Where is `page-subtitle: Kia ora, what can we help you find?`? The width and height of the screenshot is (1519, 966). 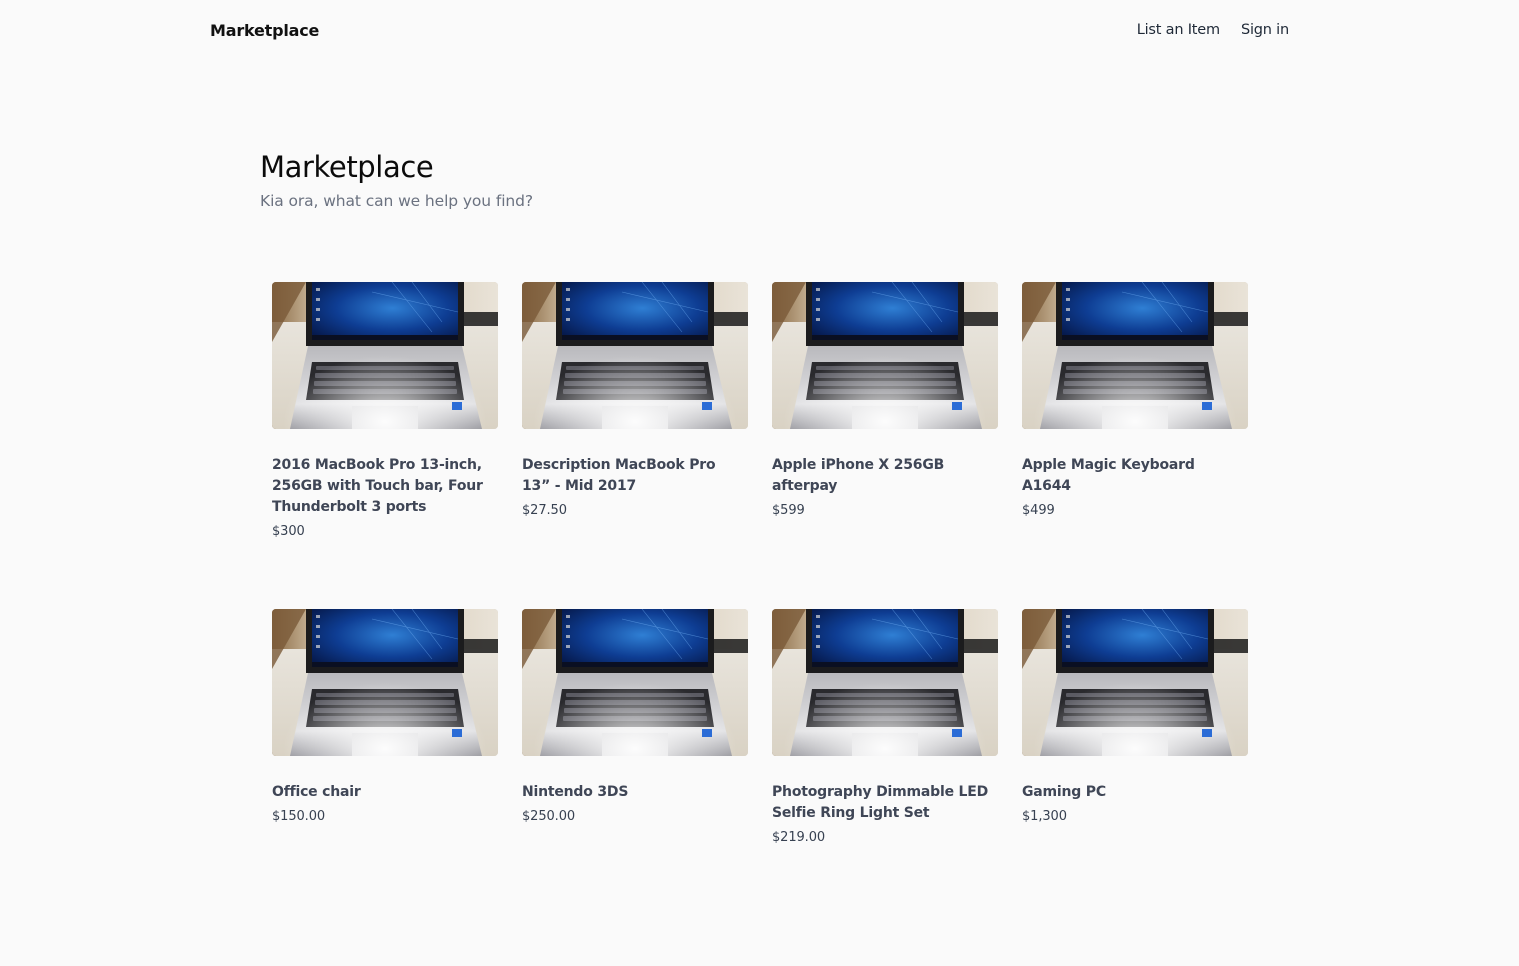
page-subtitle: Kia ora, what can we help you find? is located at coordinates (397, 201).